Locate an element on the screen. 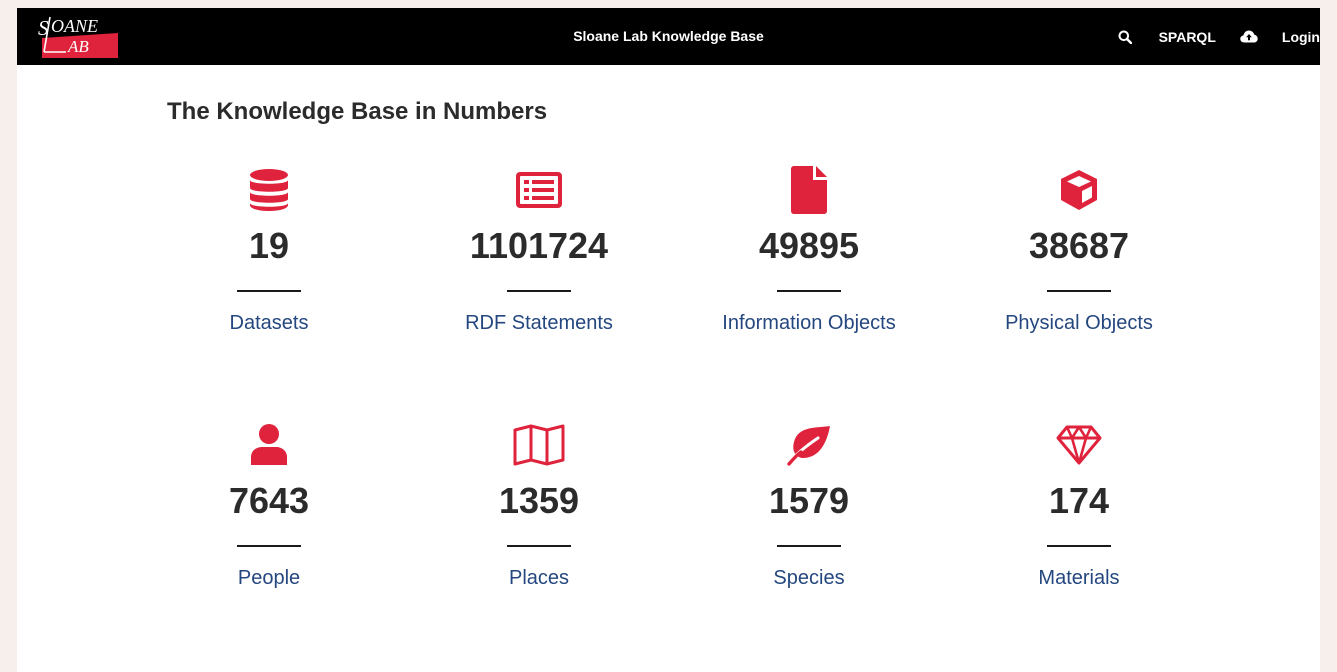 The height and width of the screenshot is (672, 1337). stat-value: 1359 is located at coordinates (539, 500).